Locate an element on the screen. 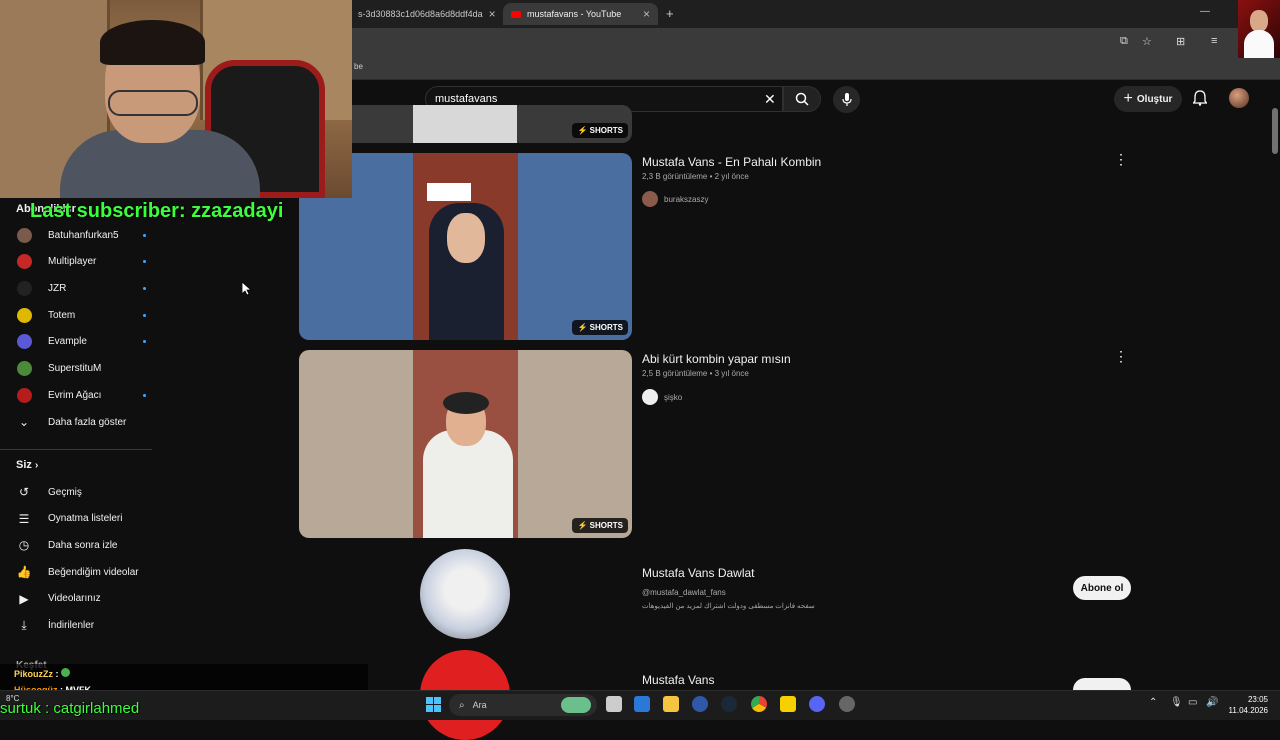 The height and width of the screenshot is (740, 1280). sidebar-channel: Batuhanfurkan5 is located at coordinates (81, 235).